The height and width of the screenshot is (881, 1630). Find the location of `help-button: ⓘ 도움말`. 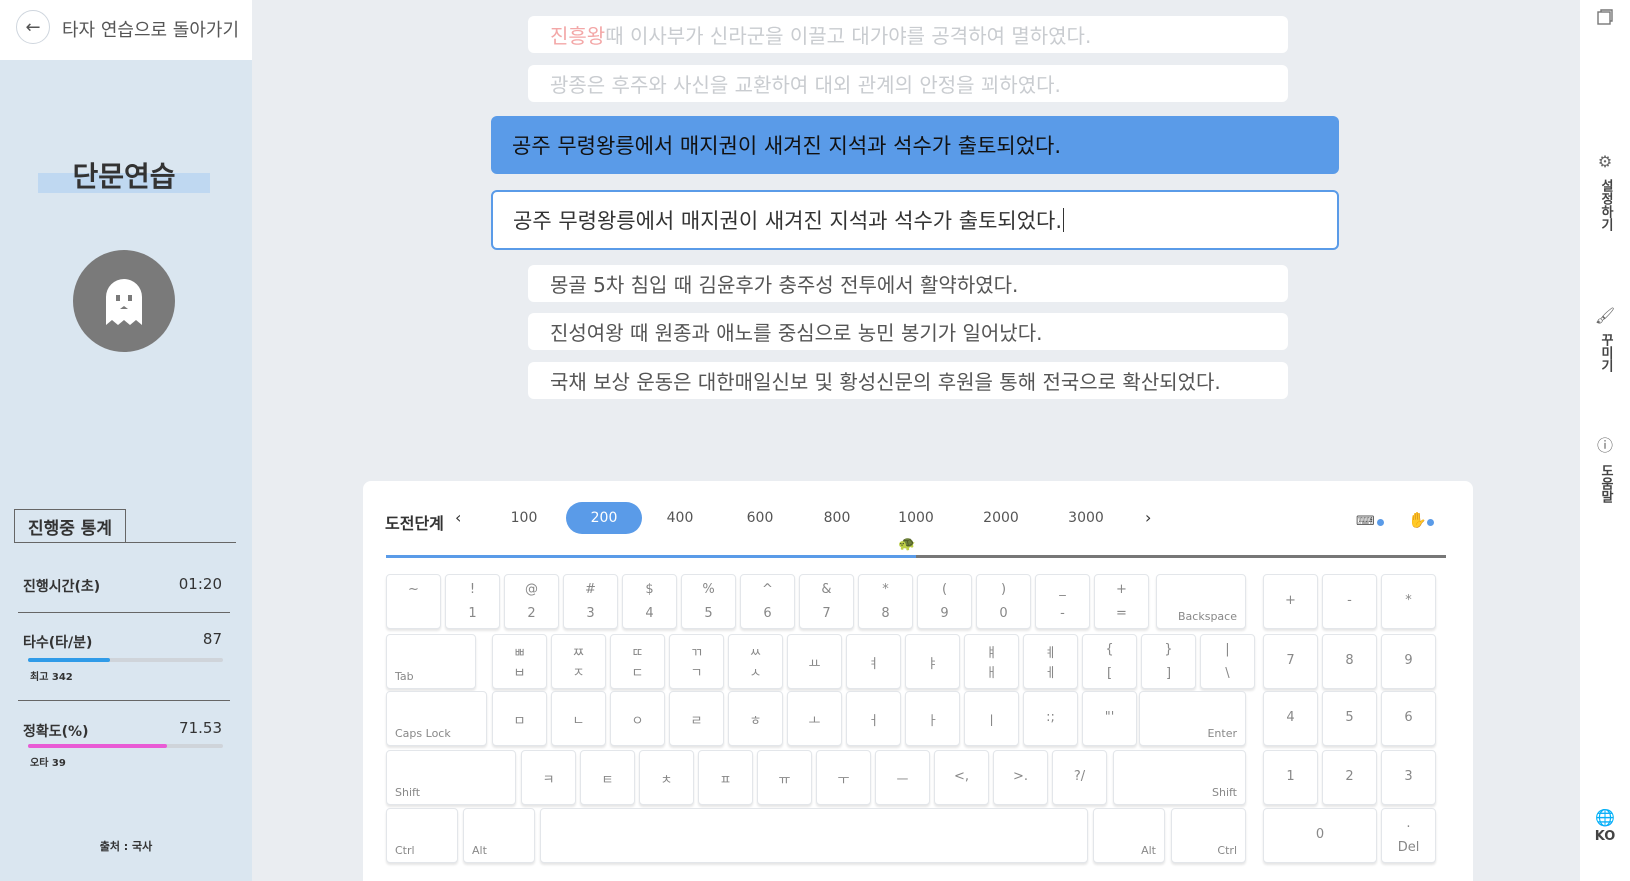

help-button: ⓘ 도움말 is located at coordinates (1605, 467).